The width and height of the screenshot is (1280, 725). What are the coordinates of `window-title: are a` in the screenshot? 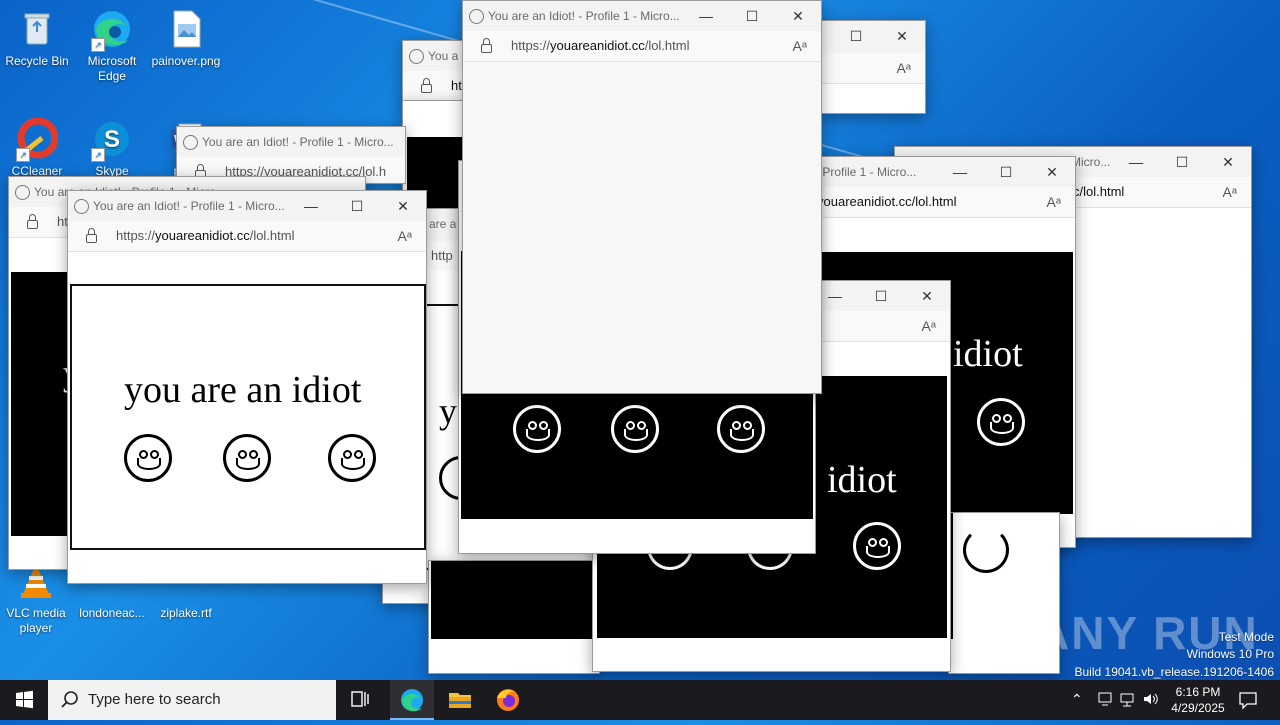 It's located at (443, 224).